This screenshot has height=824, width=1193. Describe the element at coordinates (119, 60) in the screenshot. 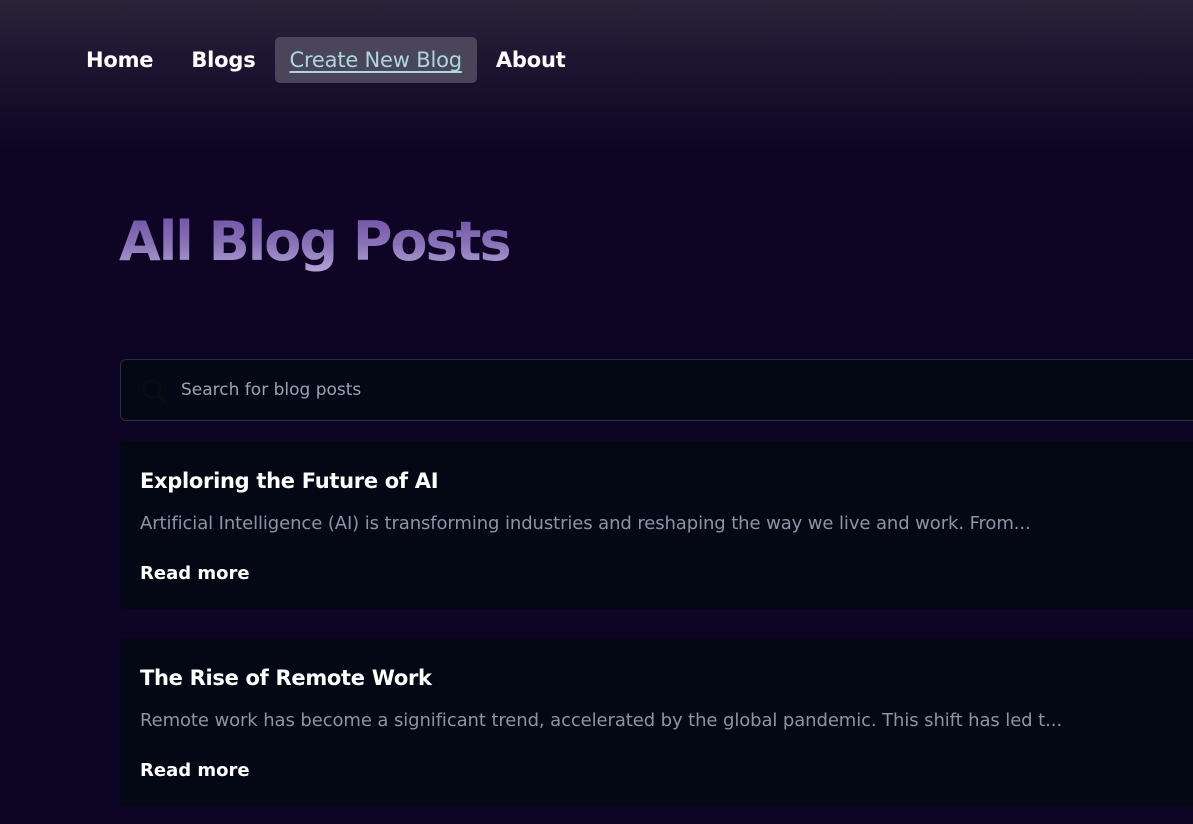

I see `nav-link-home: Home` at that location.